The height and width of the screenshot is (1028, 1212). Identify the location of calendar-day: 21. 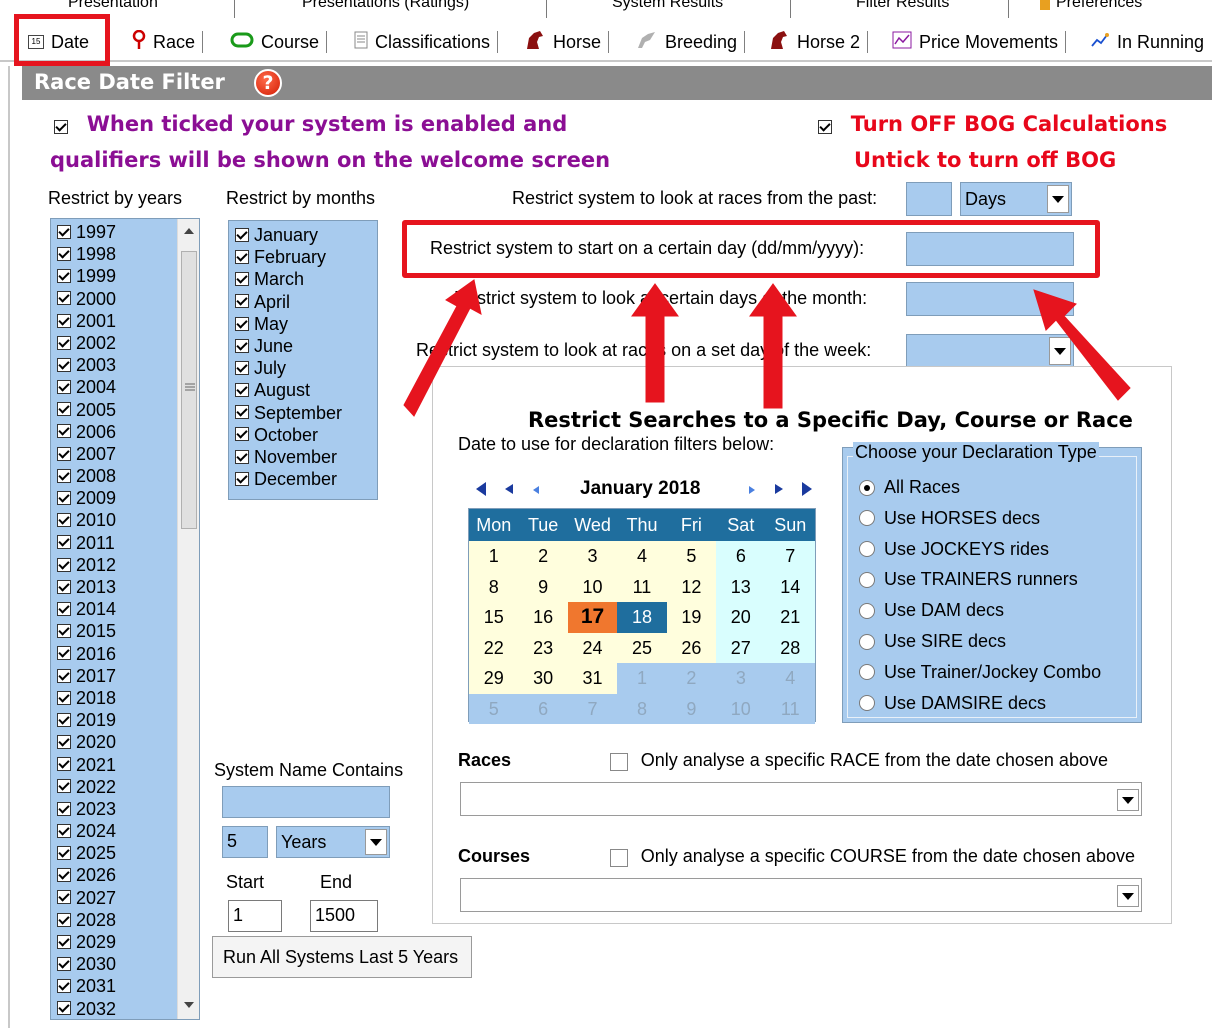
(790, 617).